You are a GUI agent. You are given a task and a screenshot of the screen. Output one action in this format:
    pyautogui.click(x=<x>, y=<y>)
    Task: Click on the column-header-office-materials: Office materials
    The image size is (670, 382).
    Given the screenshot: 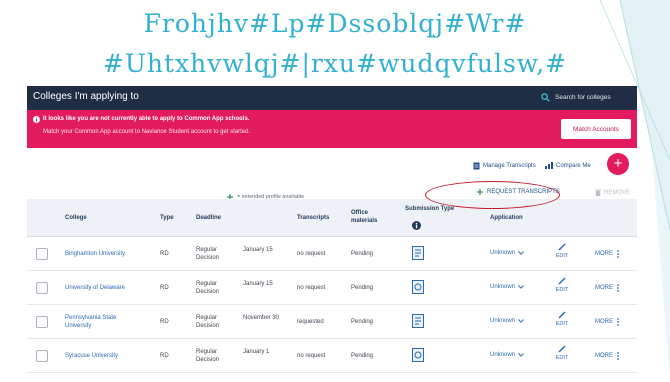 What is the action you would take?
    pyautogui.click(x=364, y=217)
    